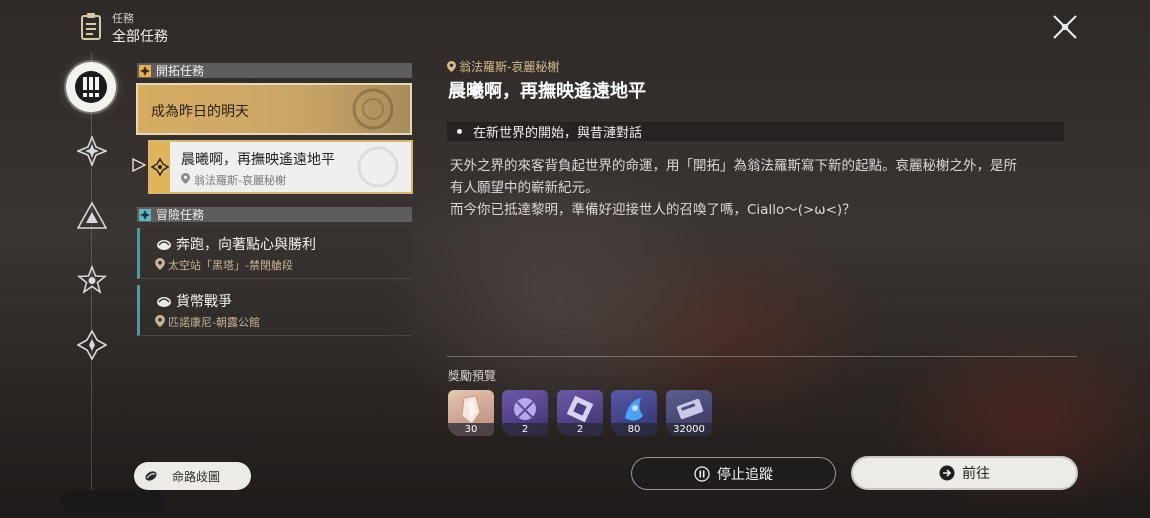 Image resolution: width=1150 pixels, height=518 pixels. I want to click on go-button: 前往, so click(964, 473).